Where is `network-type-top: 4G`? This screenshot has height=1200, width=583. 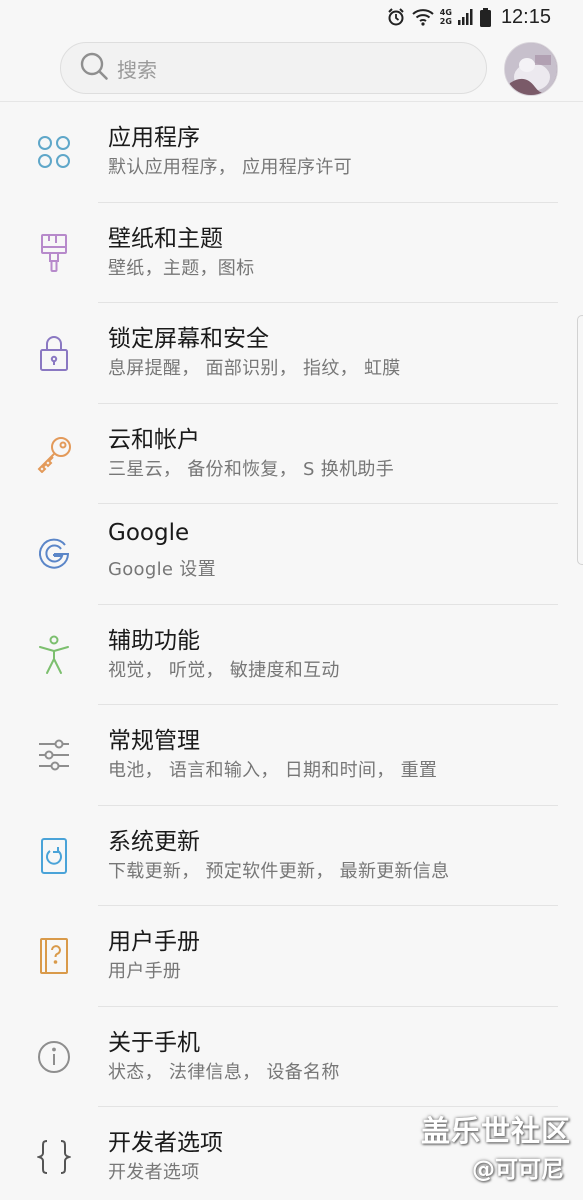
network-type-top: 4G is located at coordinates (445, 12).